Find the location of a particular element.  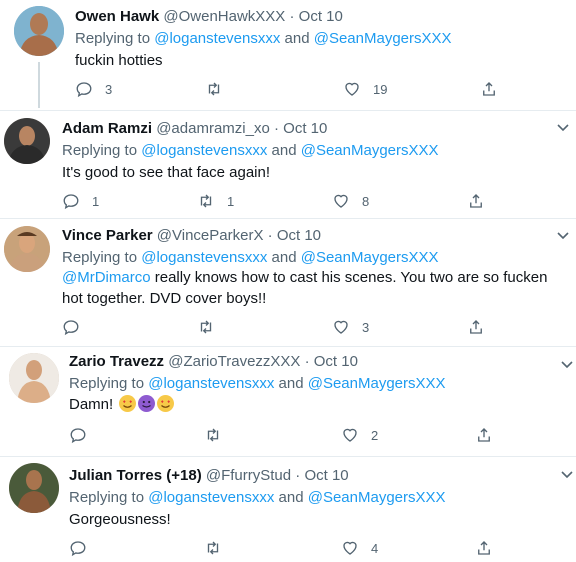

like-button: 19 is located at coordinates (365, 89).